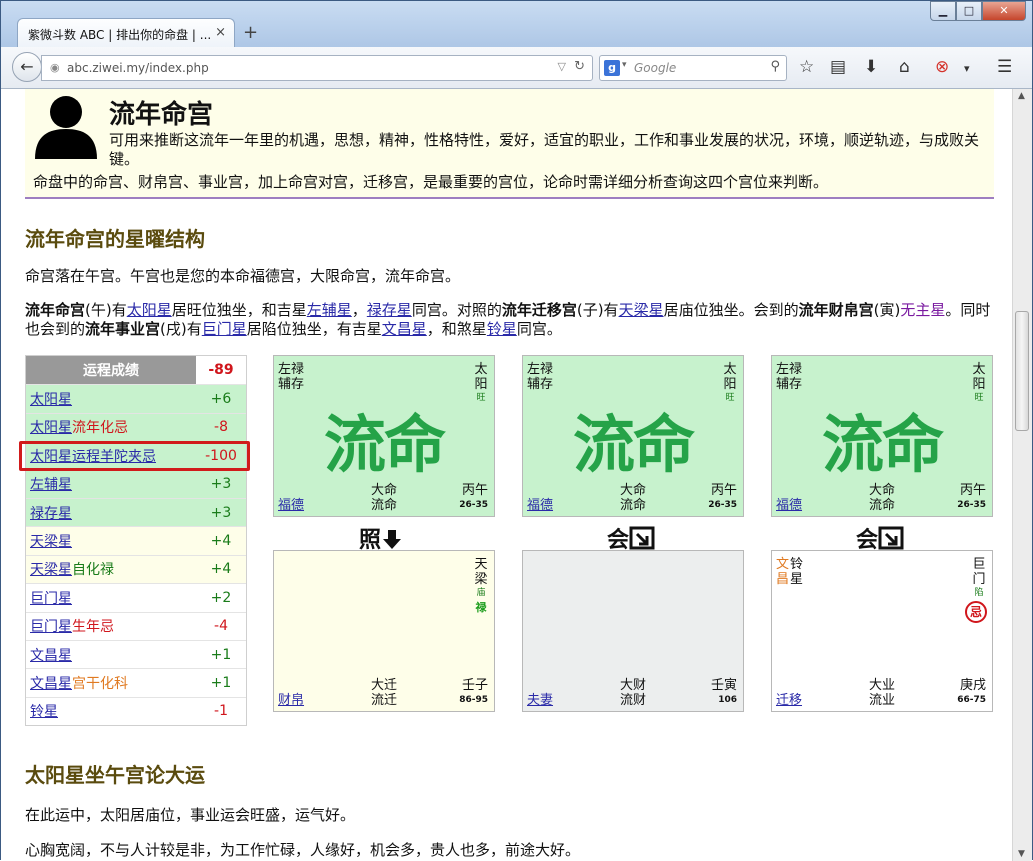  What do you see at coordinates (317, 68) in the screenshot?
I see `url-bar: ◉ abc.ziwei.my/index.php ▽ ↻` at bounding box center [317, 68].